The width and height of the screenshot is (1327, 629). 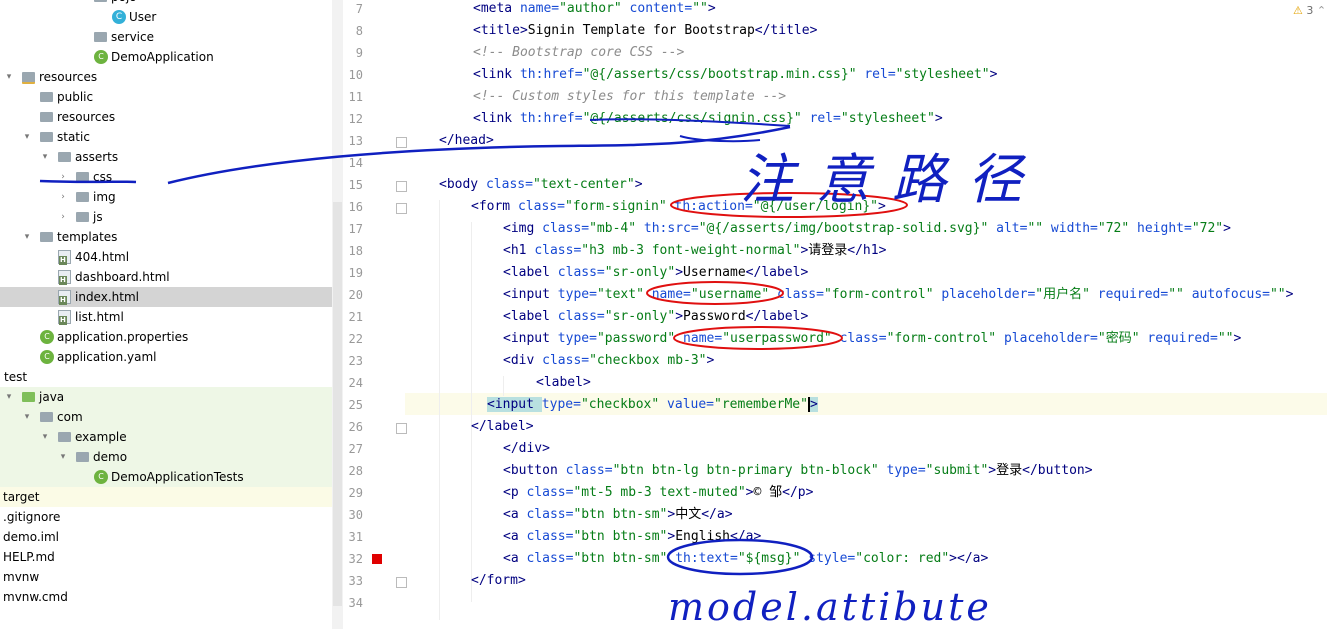 What do you see at coordinates (166, 177) in the screenshot?
I see `tree-item: › css` at bounding box center [166, 177].